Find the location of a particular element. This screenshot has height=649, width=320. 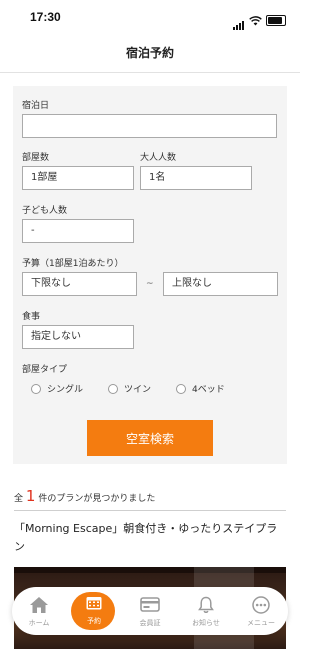

tab-menu-label: メニュー is located at coordinates (261, 623).